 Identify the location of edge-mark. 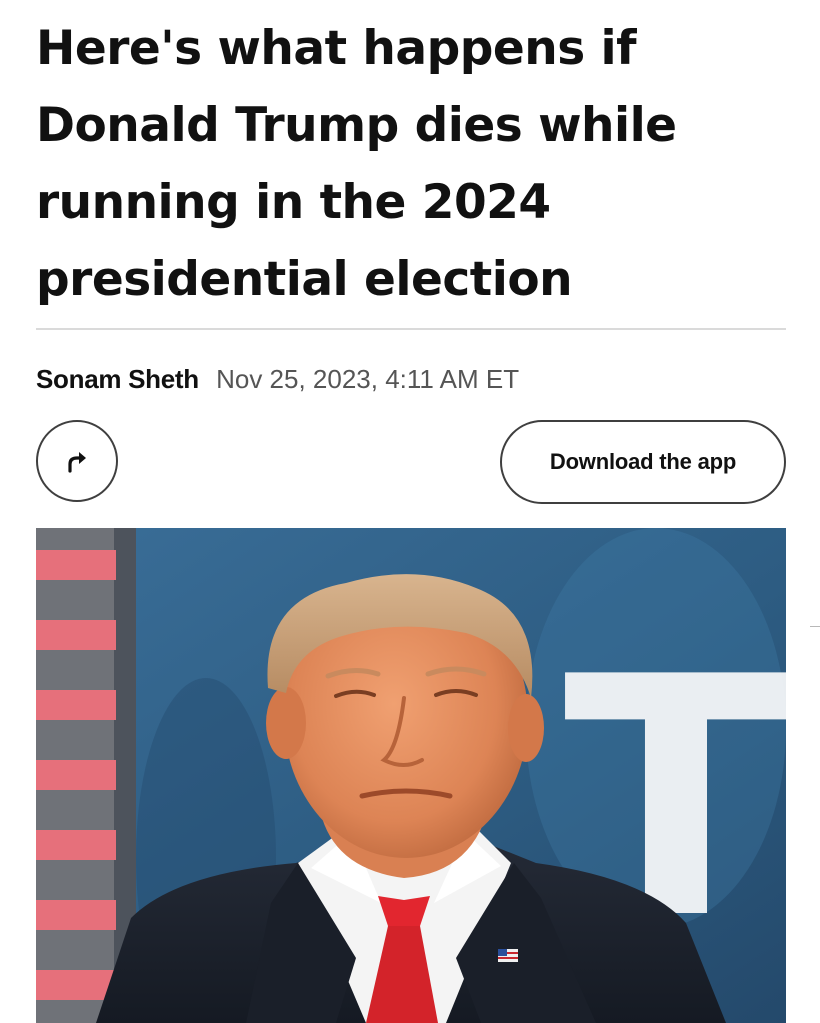
(815, 626).